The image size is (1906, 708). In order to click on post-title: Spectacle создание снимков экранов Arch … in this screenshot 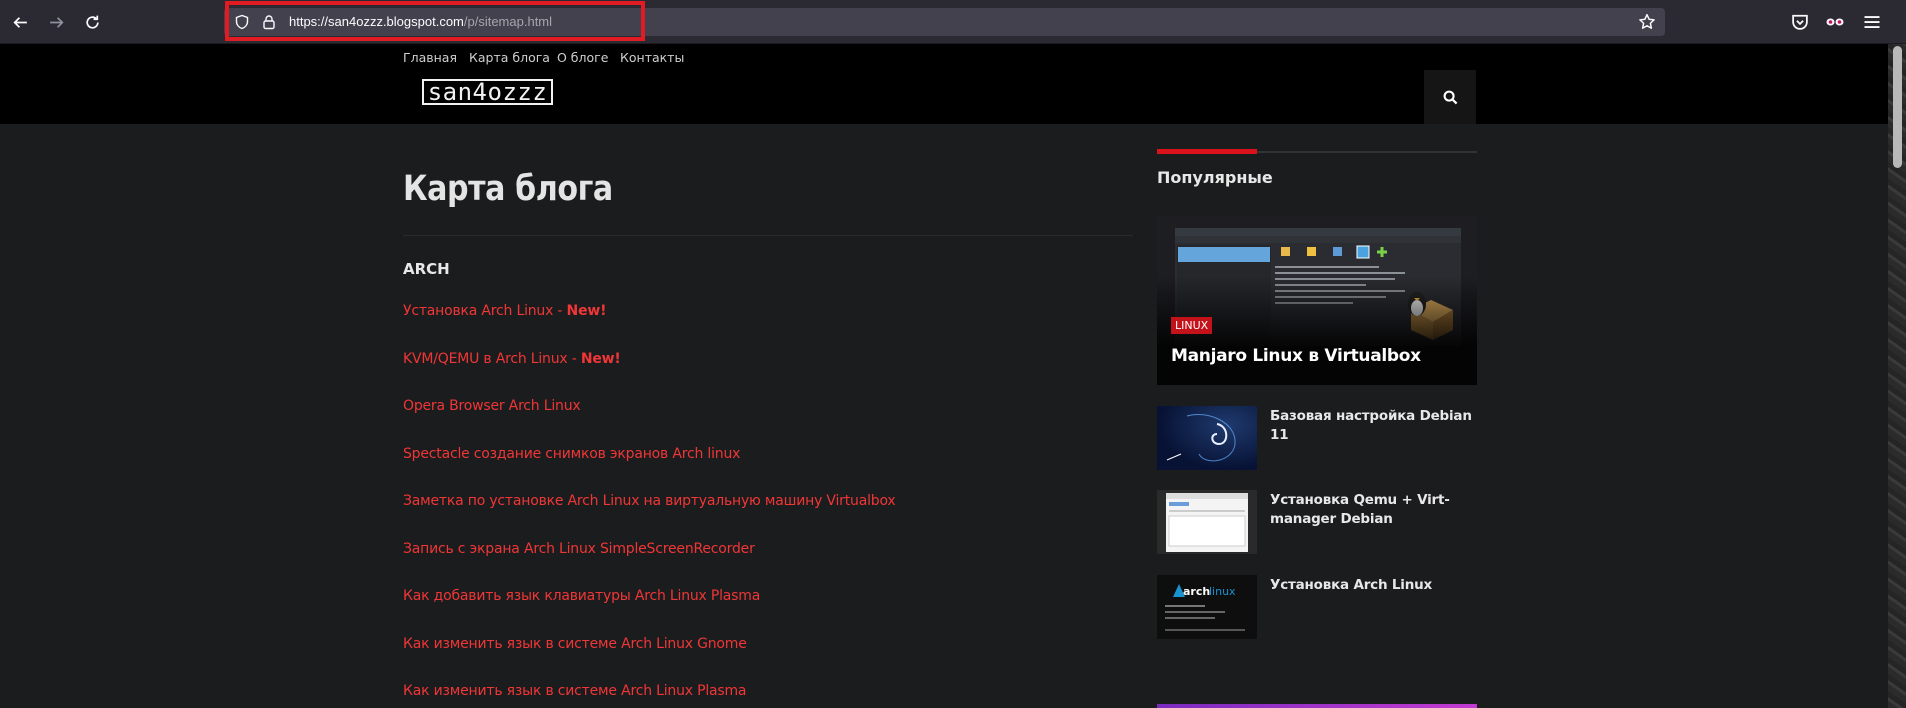, I will do `click(572, 453)`.